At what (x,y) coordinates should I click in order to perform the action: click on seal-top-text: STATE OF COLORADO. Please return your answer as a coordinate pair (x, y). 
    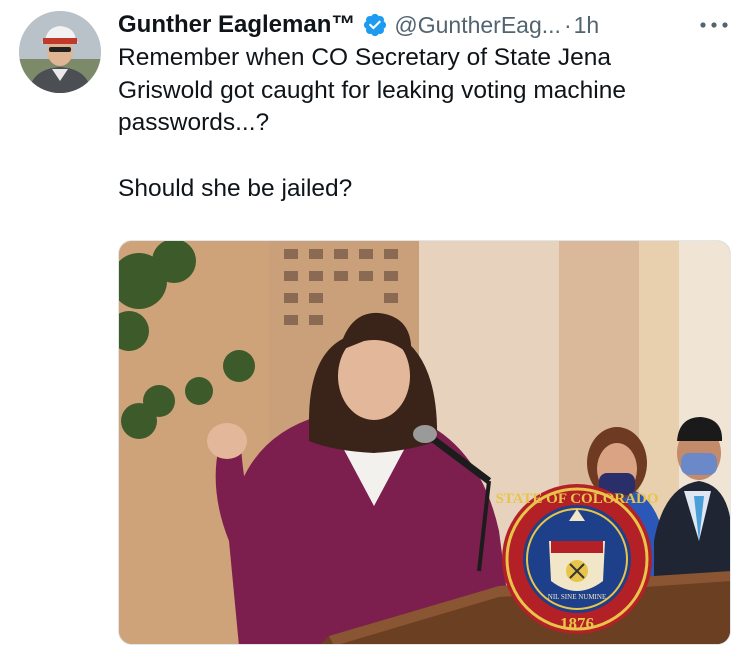
    Looking at the image, I should click on (576, 499).